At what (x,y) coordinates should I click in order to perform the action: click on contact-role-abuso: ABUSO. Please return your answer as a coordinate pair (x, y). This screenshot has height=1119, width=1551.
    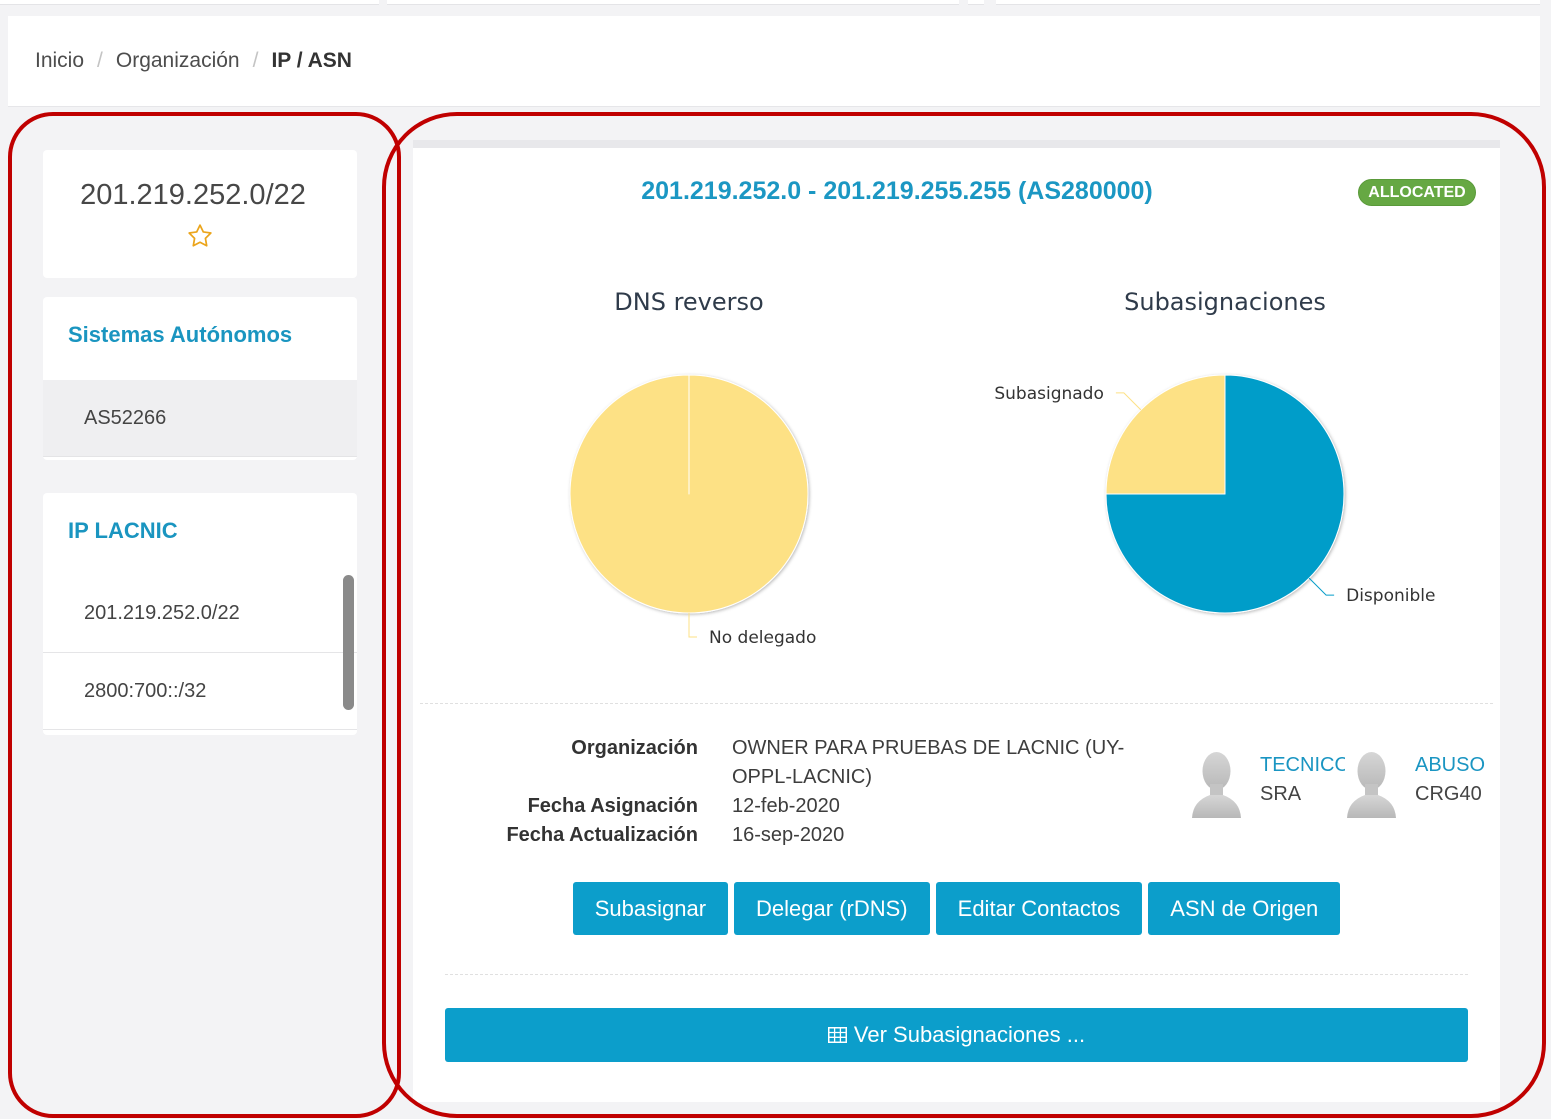
    Looking at the image, I should click on (1450, 765).